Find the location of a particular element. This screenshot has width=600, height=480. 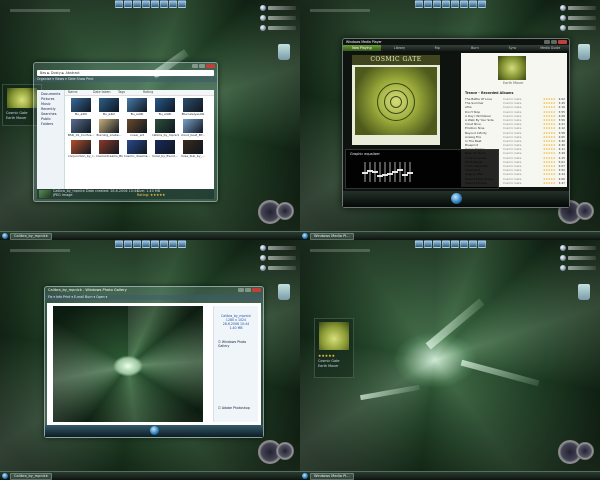

thumbnail-item: cover_art is located at coordinates (137, 128).